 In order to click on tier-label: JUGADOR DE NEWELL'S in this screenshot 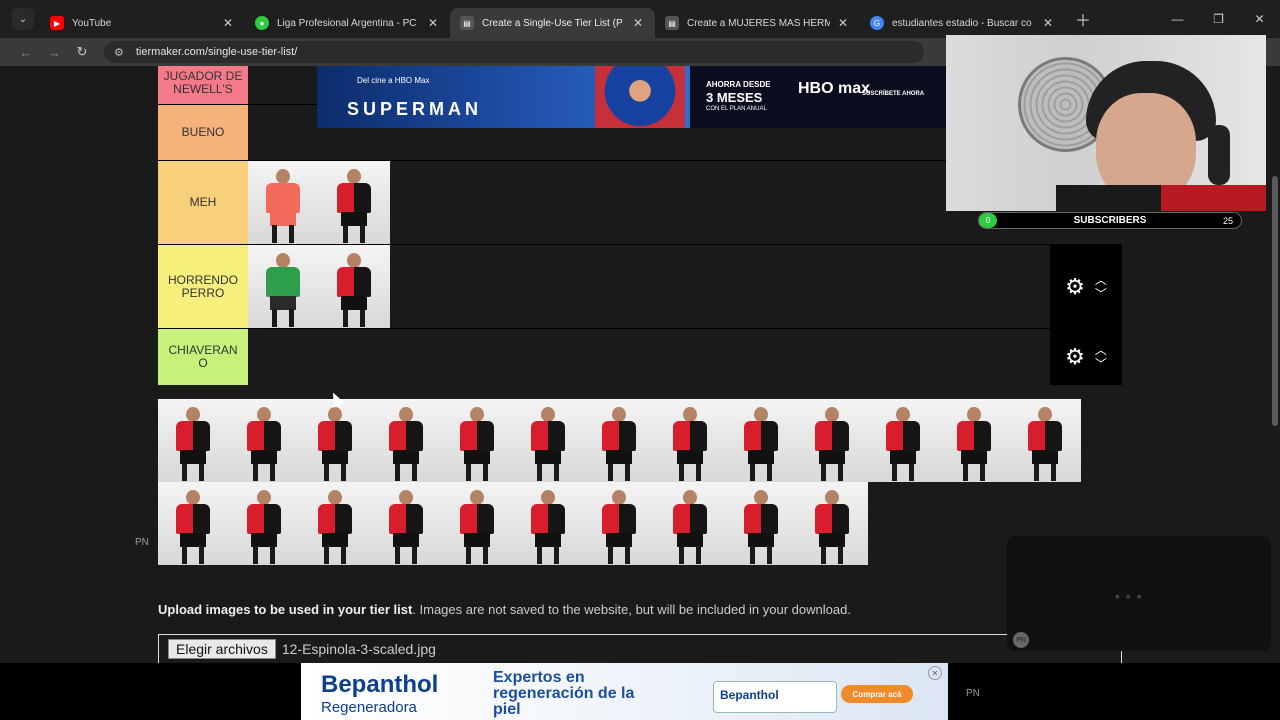, I will do `click(203, 85)`.